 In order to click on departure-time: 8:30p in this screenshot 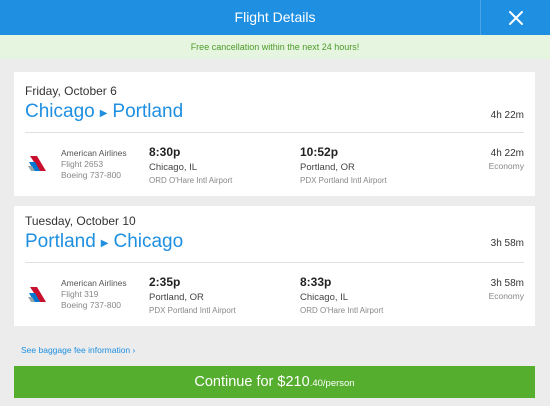, I will do `click(165, 152)`.